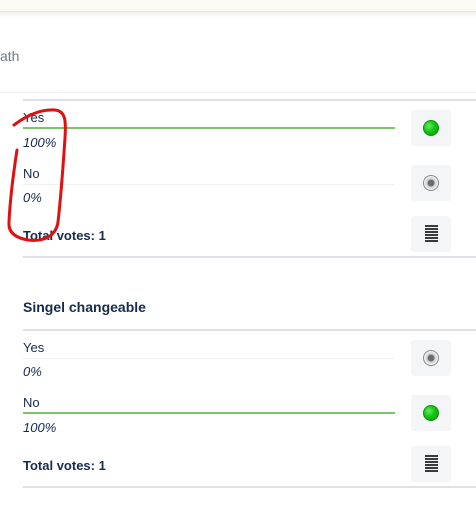  I want to click on poll-2-option-1-percent: 0%, so click(32, 371).